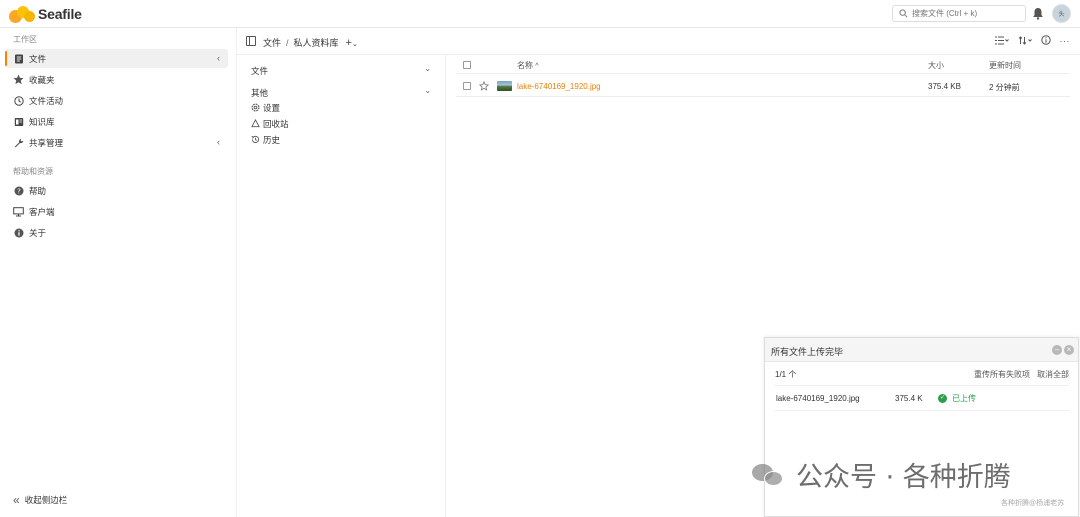 This screenshot has width=1080, height=517. I want to click on column-header-name-label: 名称, so click(525, 65).